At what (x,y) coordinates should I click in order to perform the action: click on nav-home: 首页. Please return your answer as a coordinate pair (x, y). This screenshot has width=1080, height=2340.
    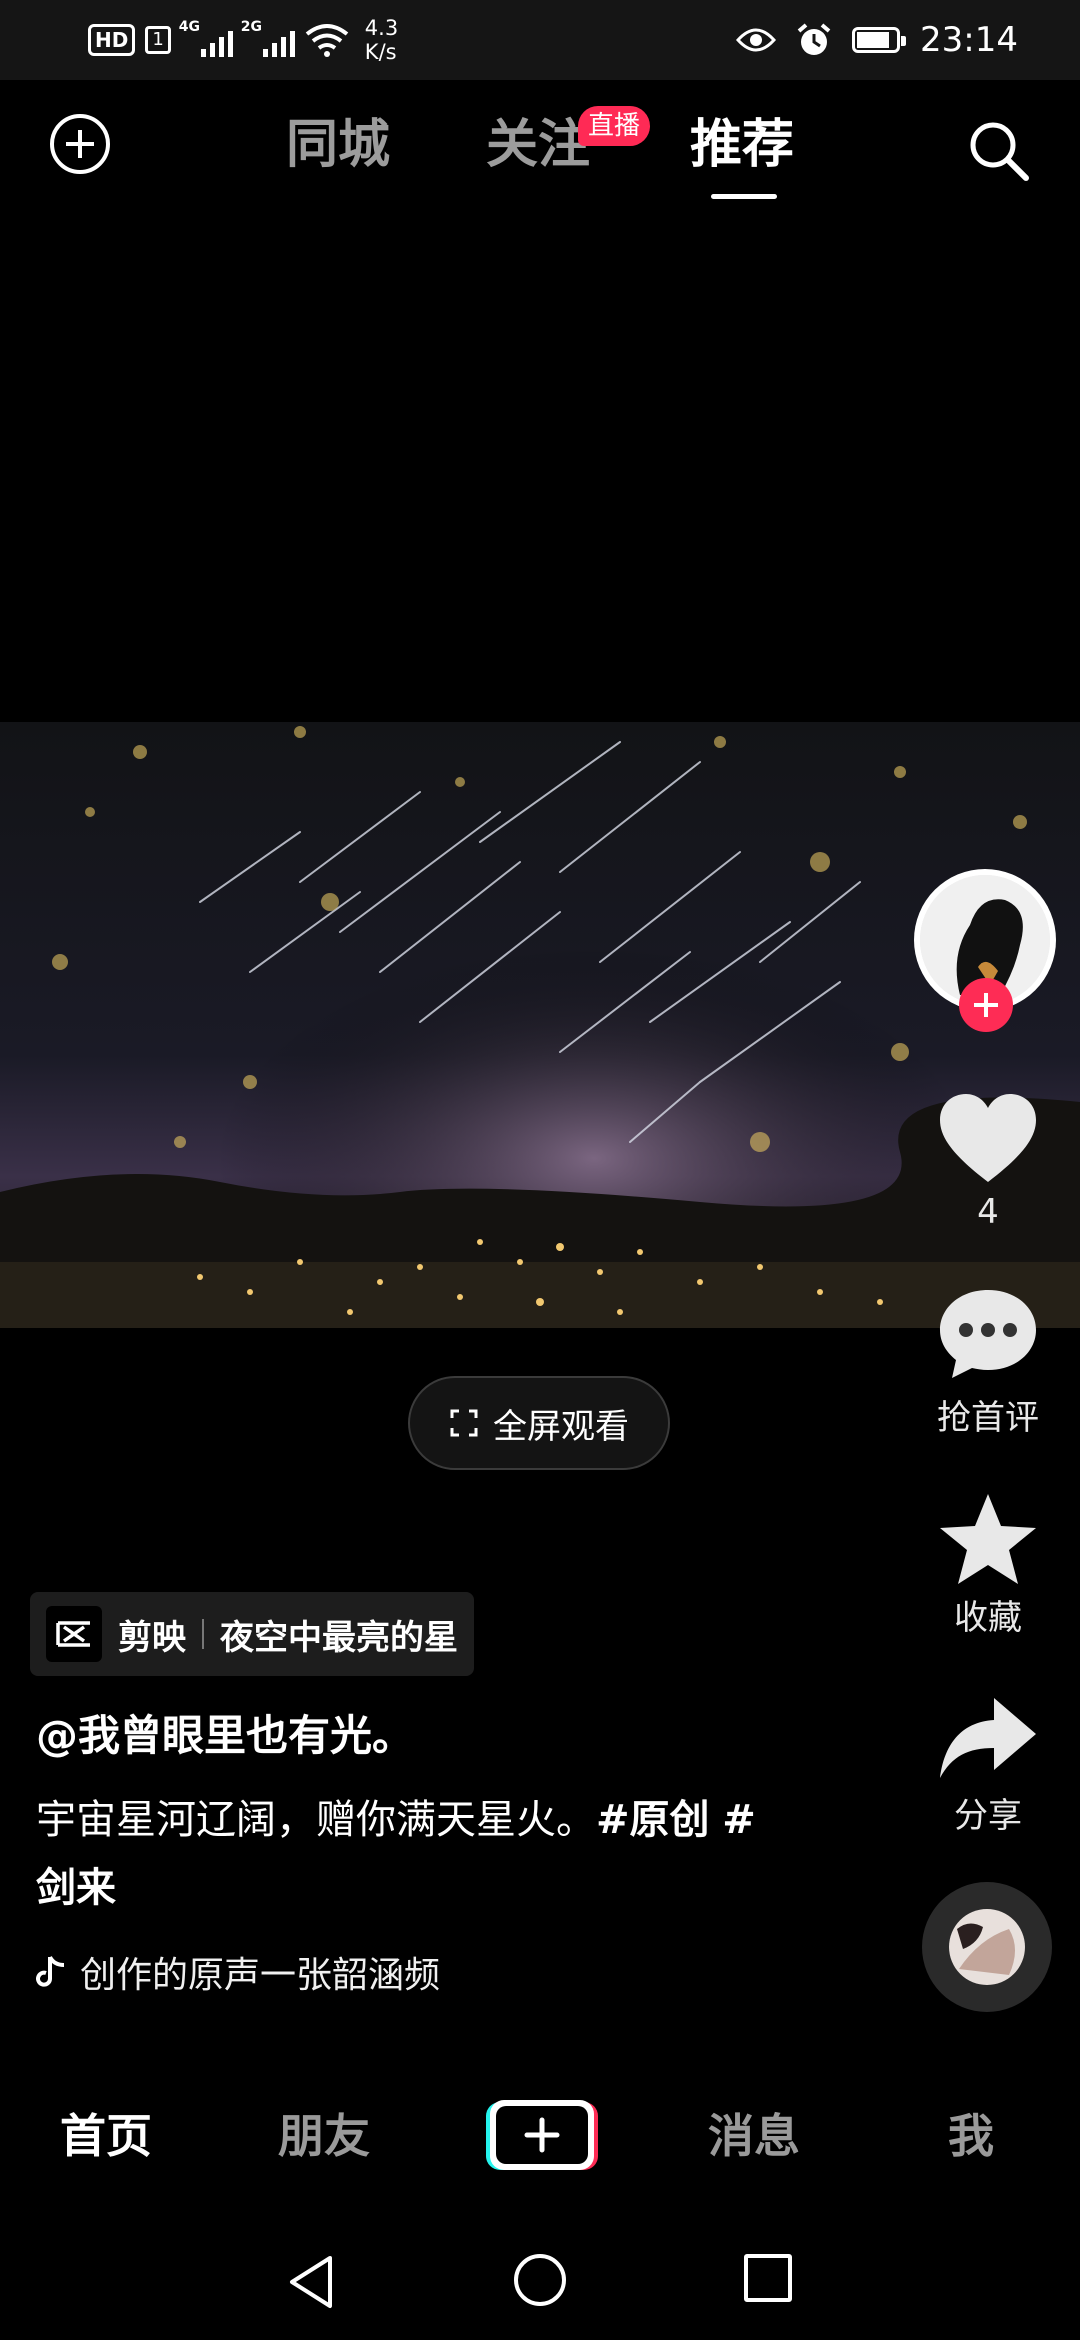
    Looking at the image, I should click on (106, 2136).